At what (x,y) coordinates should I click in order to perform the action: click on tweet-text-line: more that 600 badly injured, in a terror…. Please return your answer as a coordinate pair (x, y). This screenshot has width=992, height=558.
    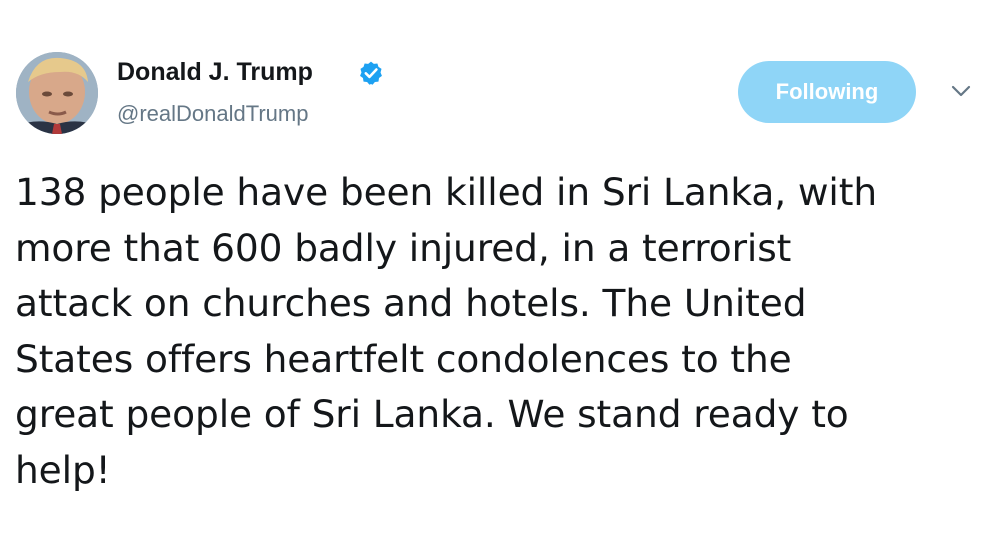
    Looking at the image, I should click on (403, 247).